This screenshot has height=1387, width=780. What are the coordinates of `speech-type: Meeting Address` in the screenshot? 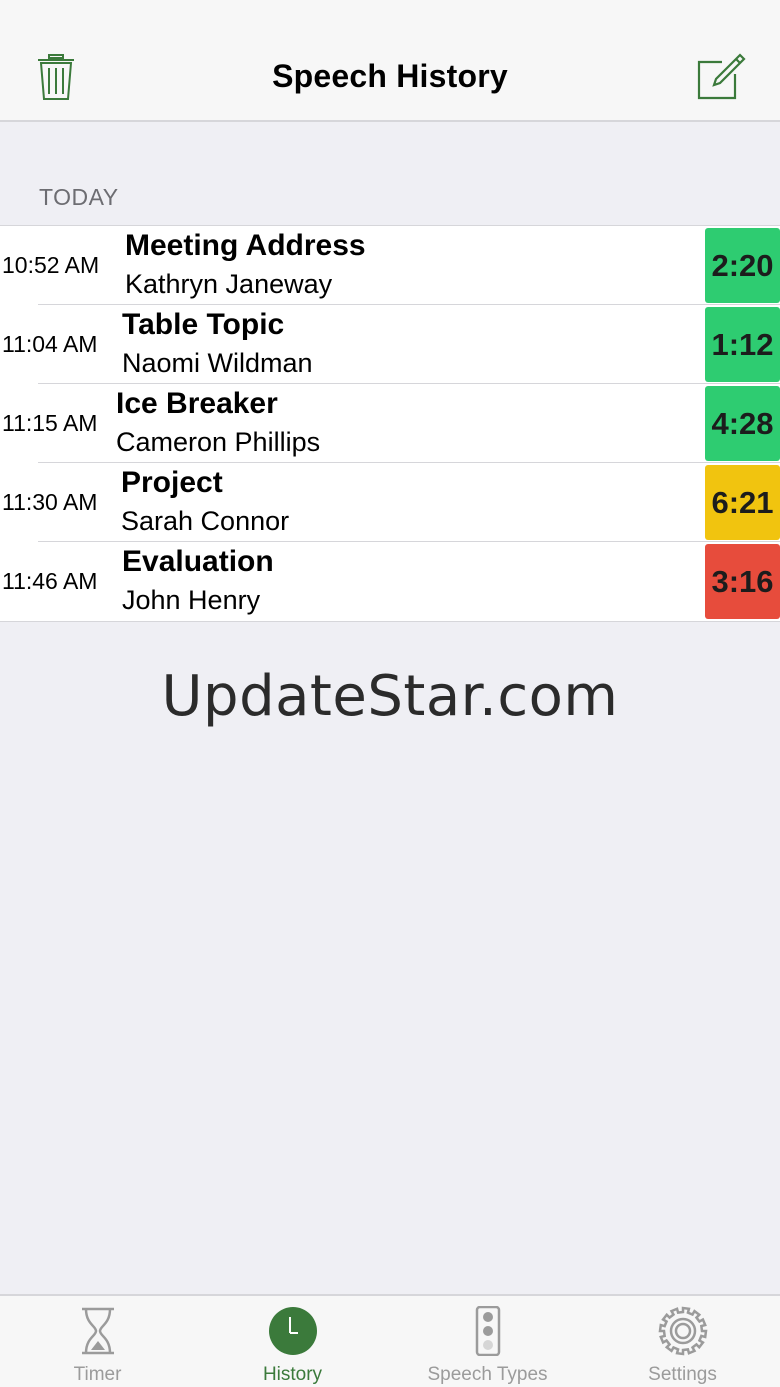 It's located at (245, 245).